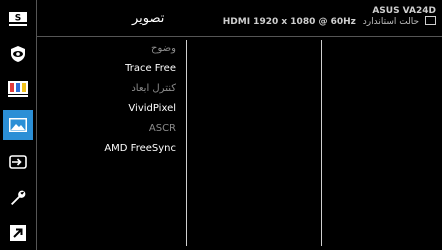  I want to click on color-bars-icon, so click(18, 89).